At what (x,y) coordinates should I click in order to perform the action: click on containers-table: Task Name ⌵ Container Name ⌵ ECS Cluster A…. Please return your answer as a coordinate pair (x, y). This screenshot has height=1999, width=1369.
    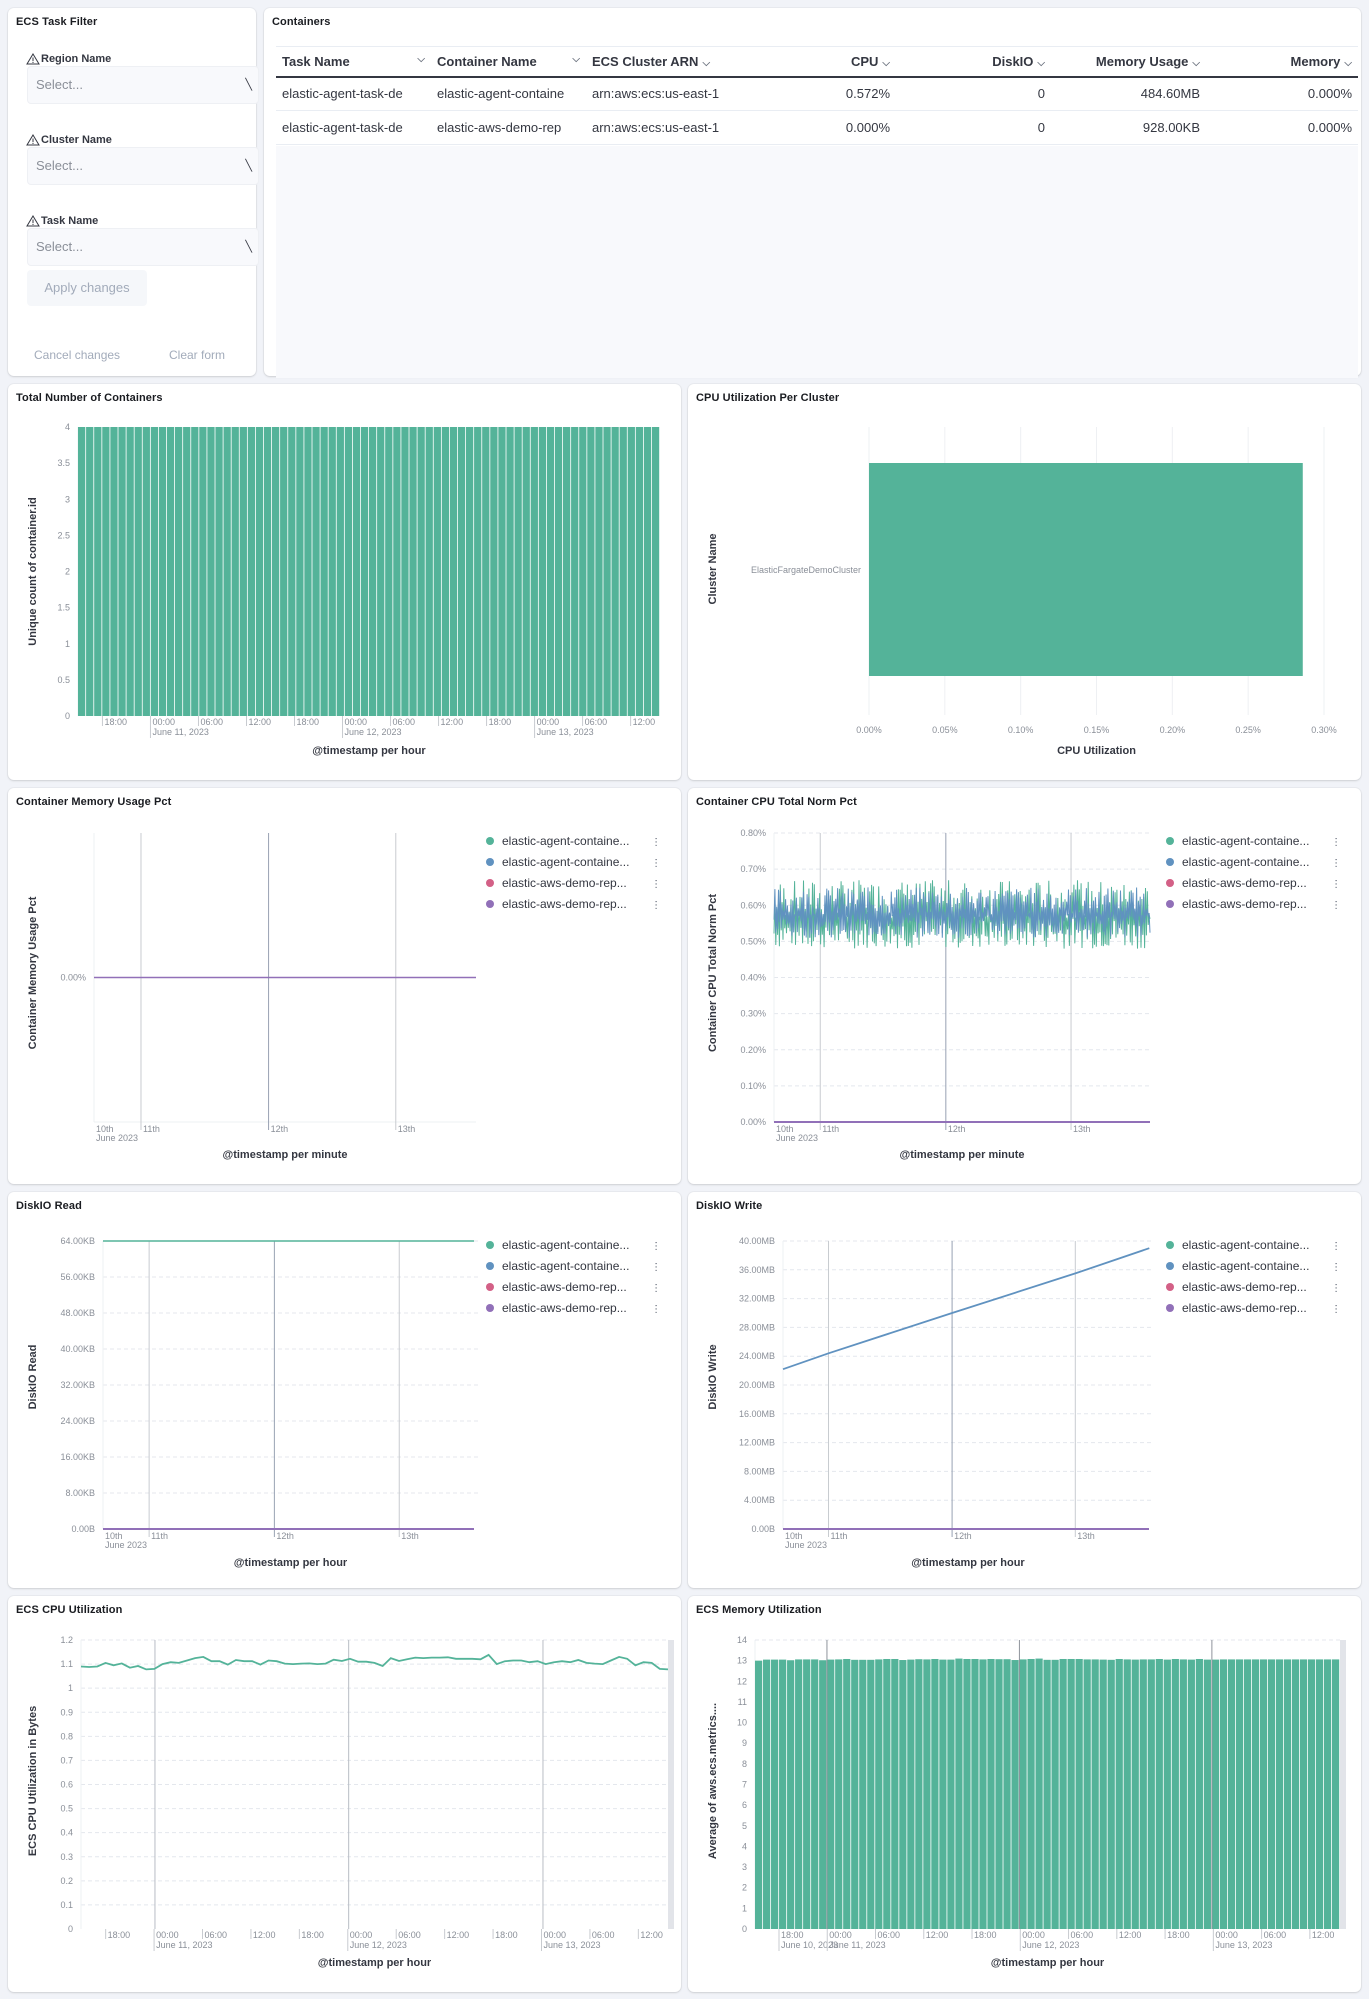
    Looking at the image, I should click on (817, 95).